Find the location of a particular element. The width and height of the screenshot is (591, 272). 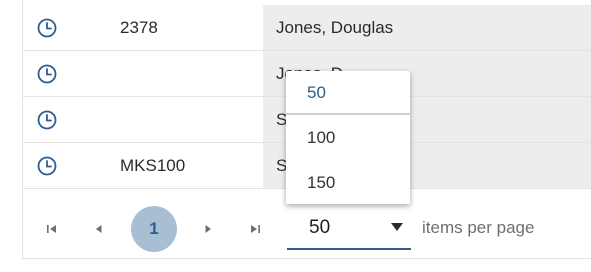

first-page-icon is located at coordinates (52, 229).